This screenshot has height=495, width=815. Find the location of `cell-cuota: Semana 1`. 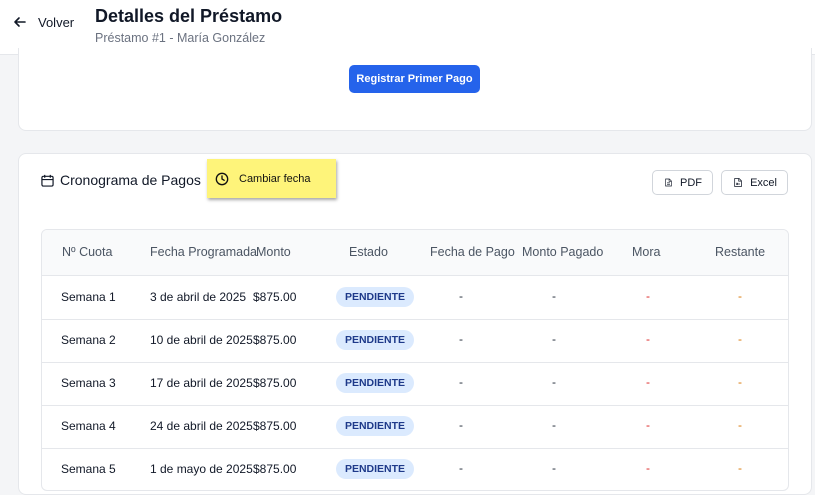

cell-cuota: Semana 1 is located at coordinates (88, 297).